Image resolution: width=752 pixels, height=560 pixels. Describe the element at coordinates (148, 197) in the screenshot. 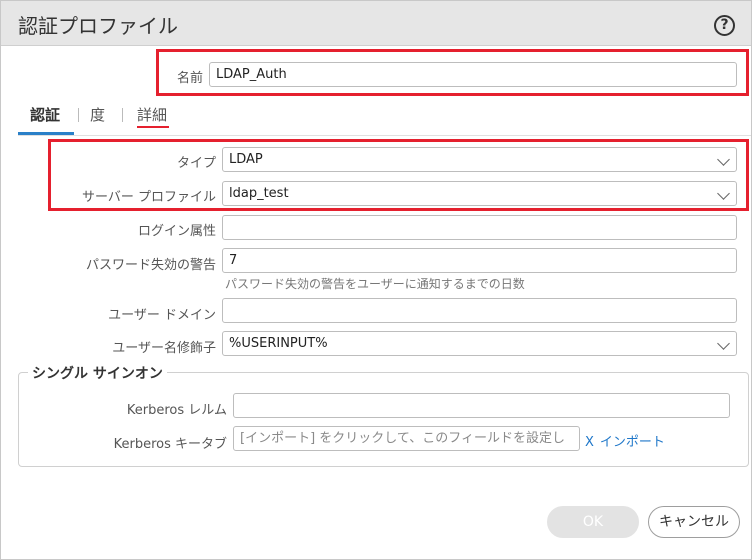

I see `server-profile-label: サーバー プロファイル` at that location.